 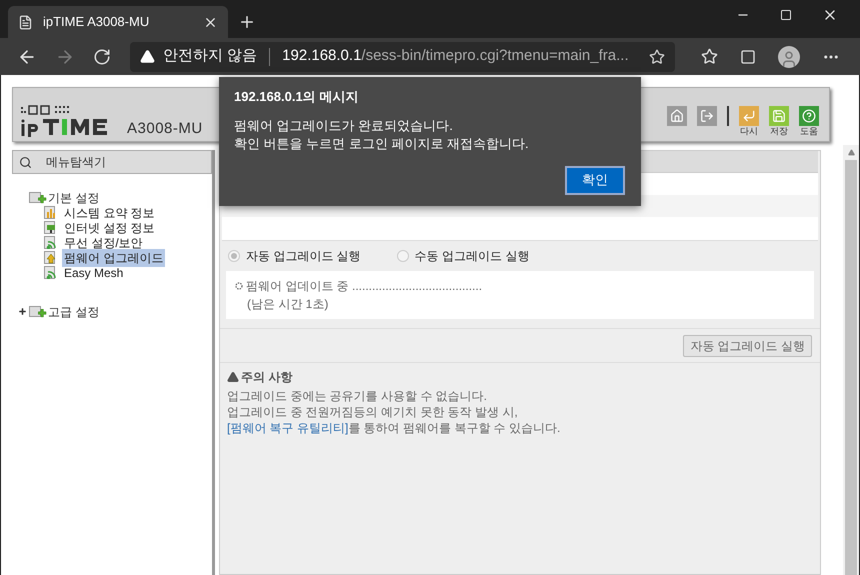 What do you see at coordinates (851, 152) in the screenshot?
I see `scroll-up-icon` at bounding box center [851, 152].